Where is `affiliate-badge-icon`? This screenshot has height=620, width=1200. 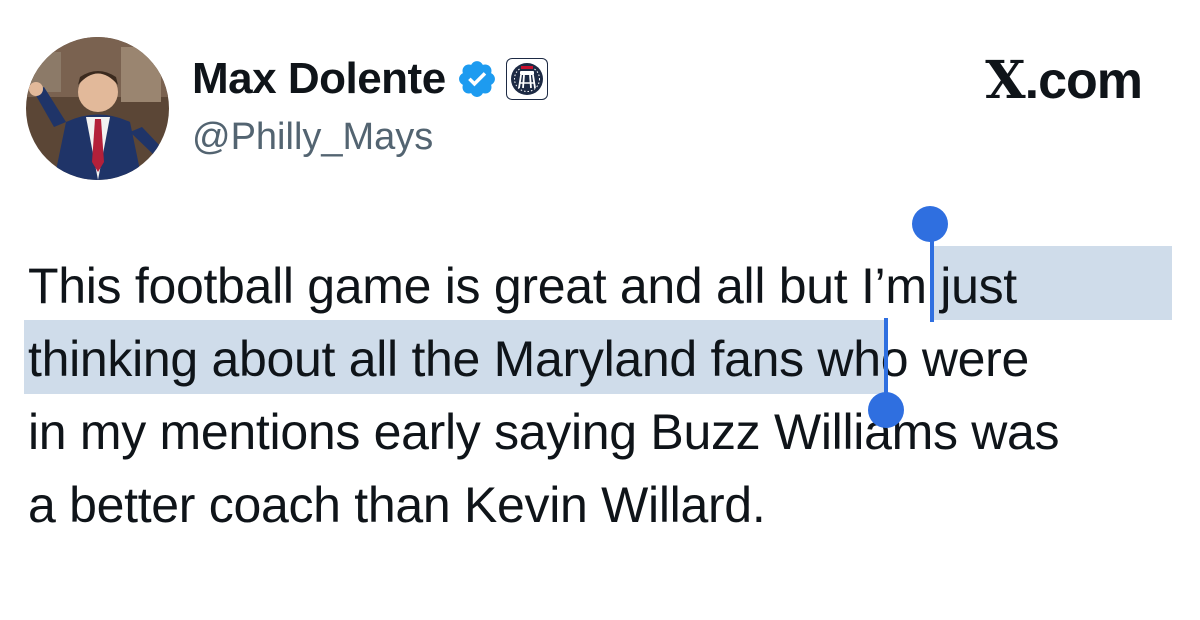 affiliate-badge-icon is located at coordinates (526, 79).